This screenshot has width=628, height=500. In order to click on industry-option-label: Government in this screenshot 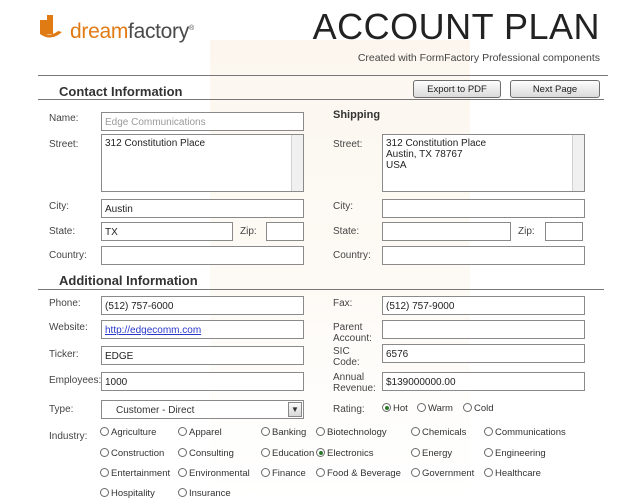, I will do `click(448, 473)`.